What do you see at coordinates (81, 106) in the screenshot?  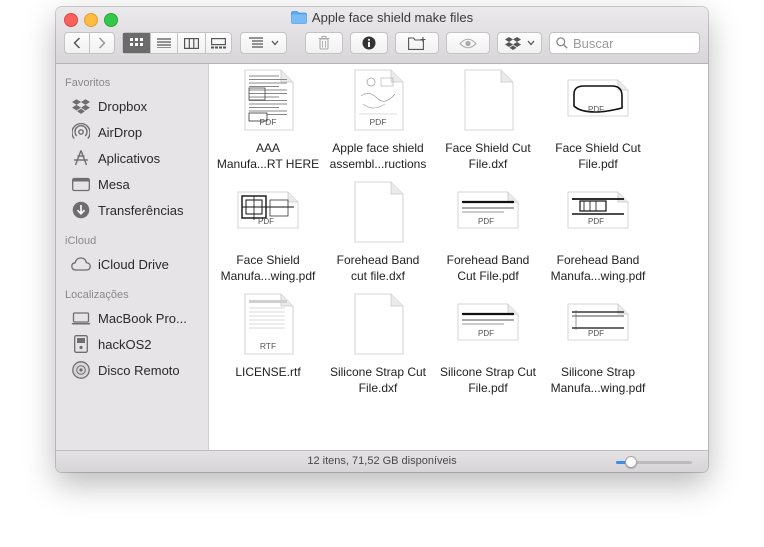 I see `dropbox-icon` at bounding box center [81, 106].